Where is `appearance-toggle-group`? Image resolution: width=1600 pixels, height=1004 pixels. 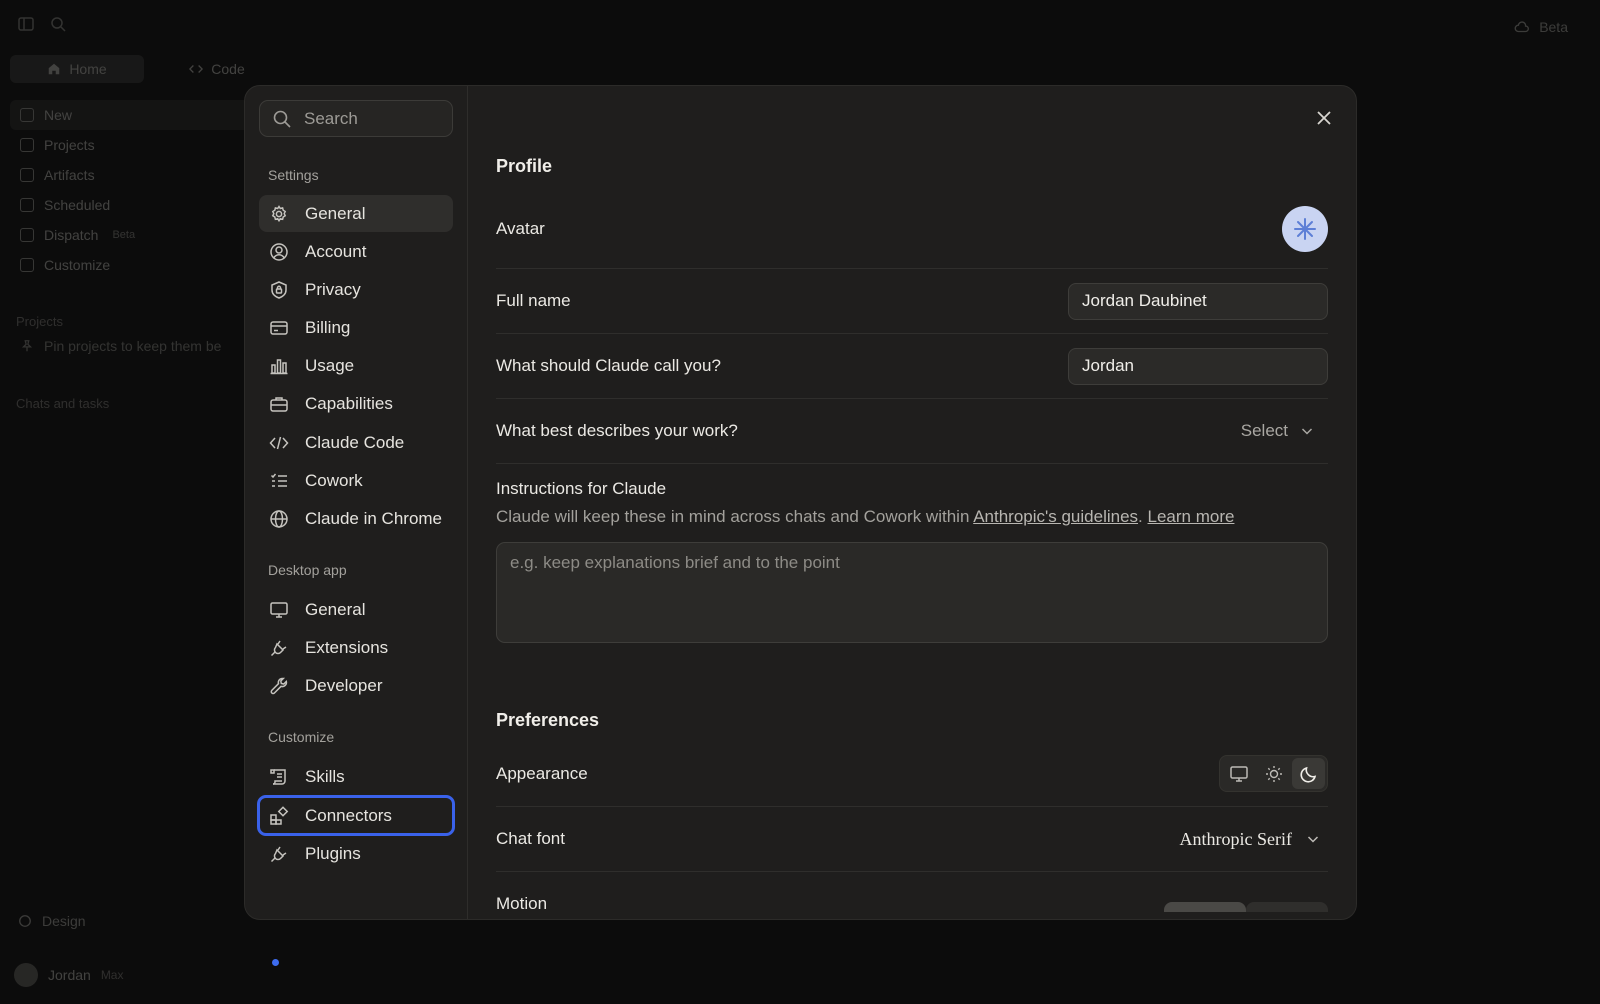
appearance-toggle-group is located at coordinates (1273, 773).